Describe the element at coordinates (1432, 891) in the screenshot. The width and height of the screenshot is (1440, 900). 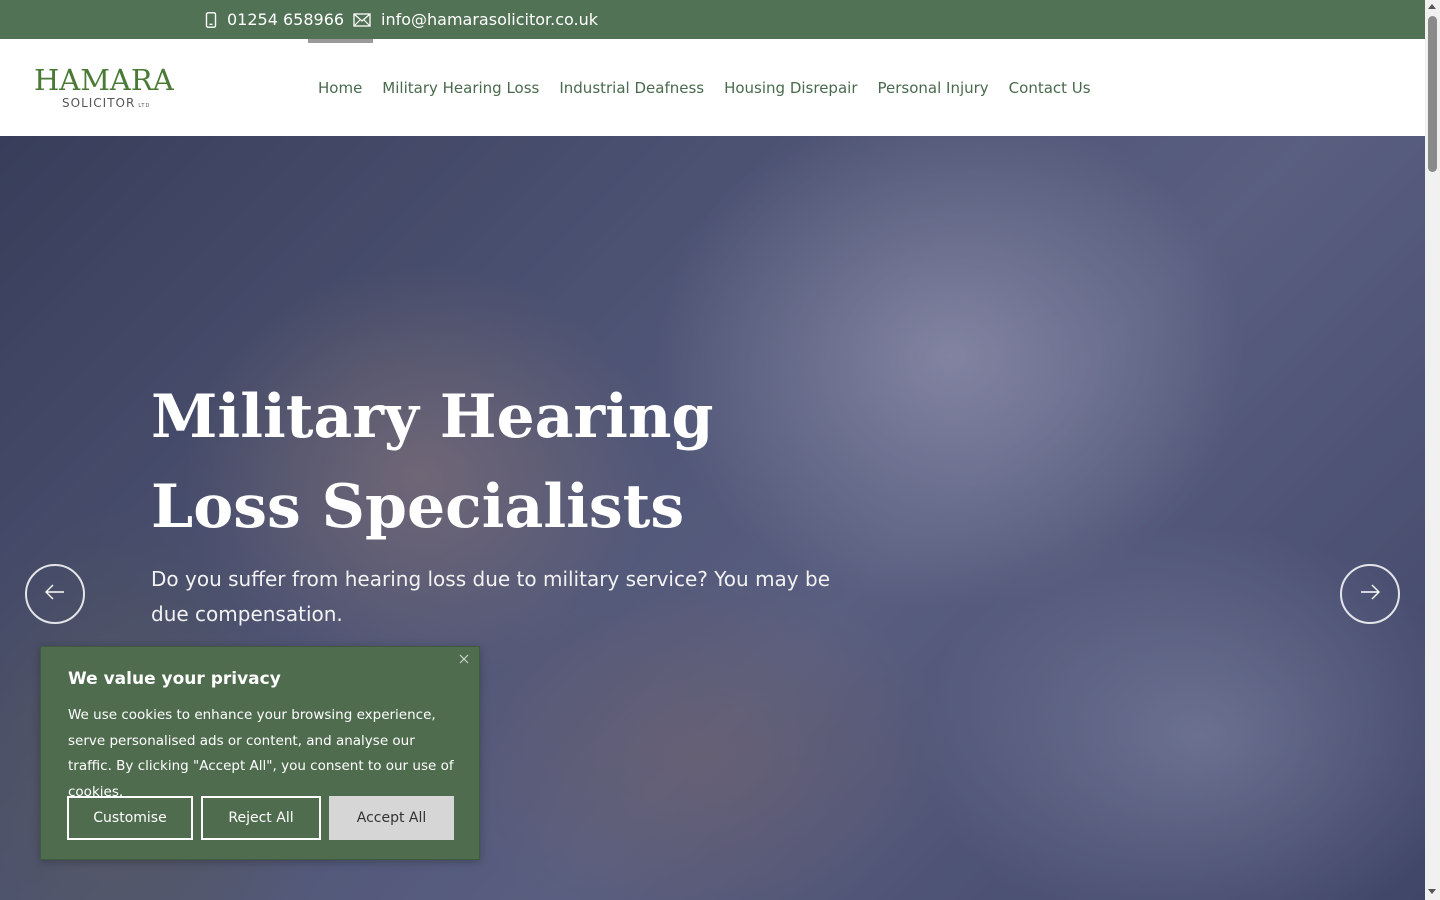
I see `scroll-down-icon` at that location.